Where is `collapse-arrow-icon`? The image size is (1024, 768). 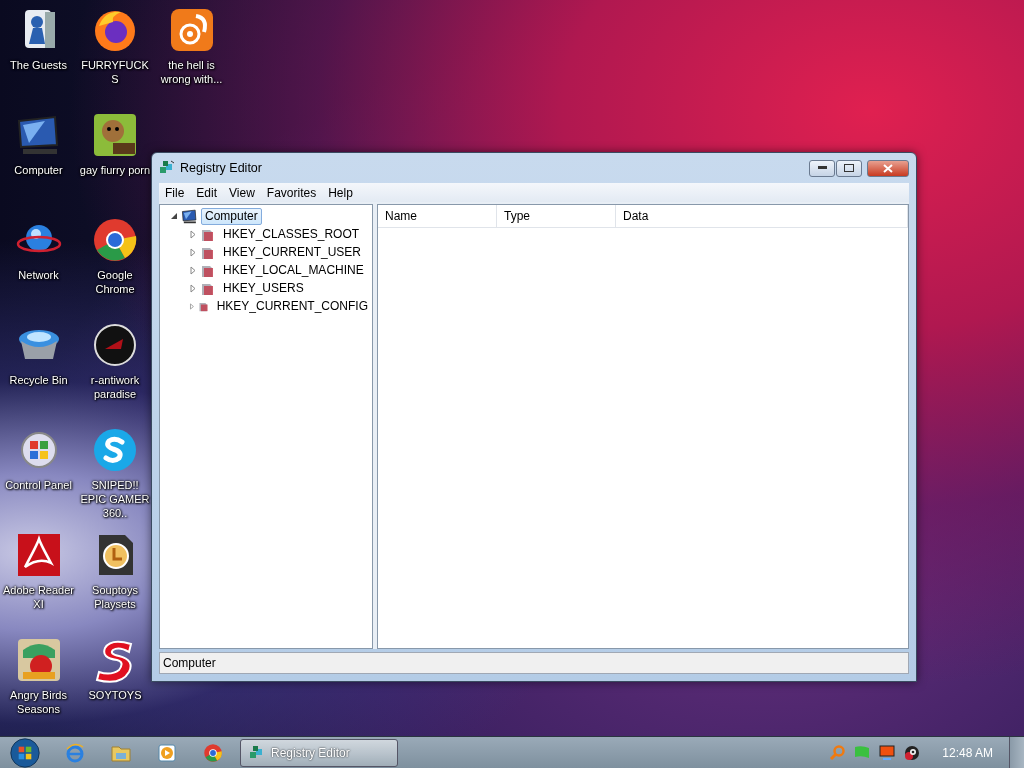 collapse-arrow-icon is located at coordinates (174, 216).